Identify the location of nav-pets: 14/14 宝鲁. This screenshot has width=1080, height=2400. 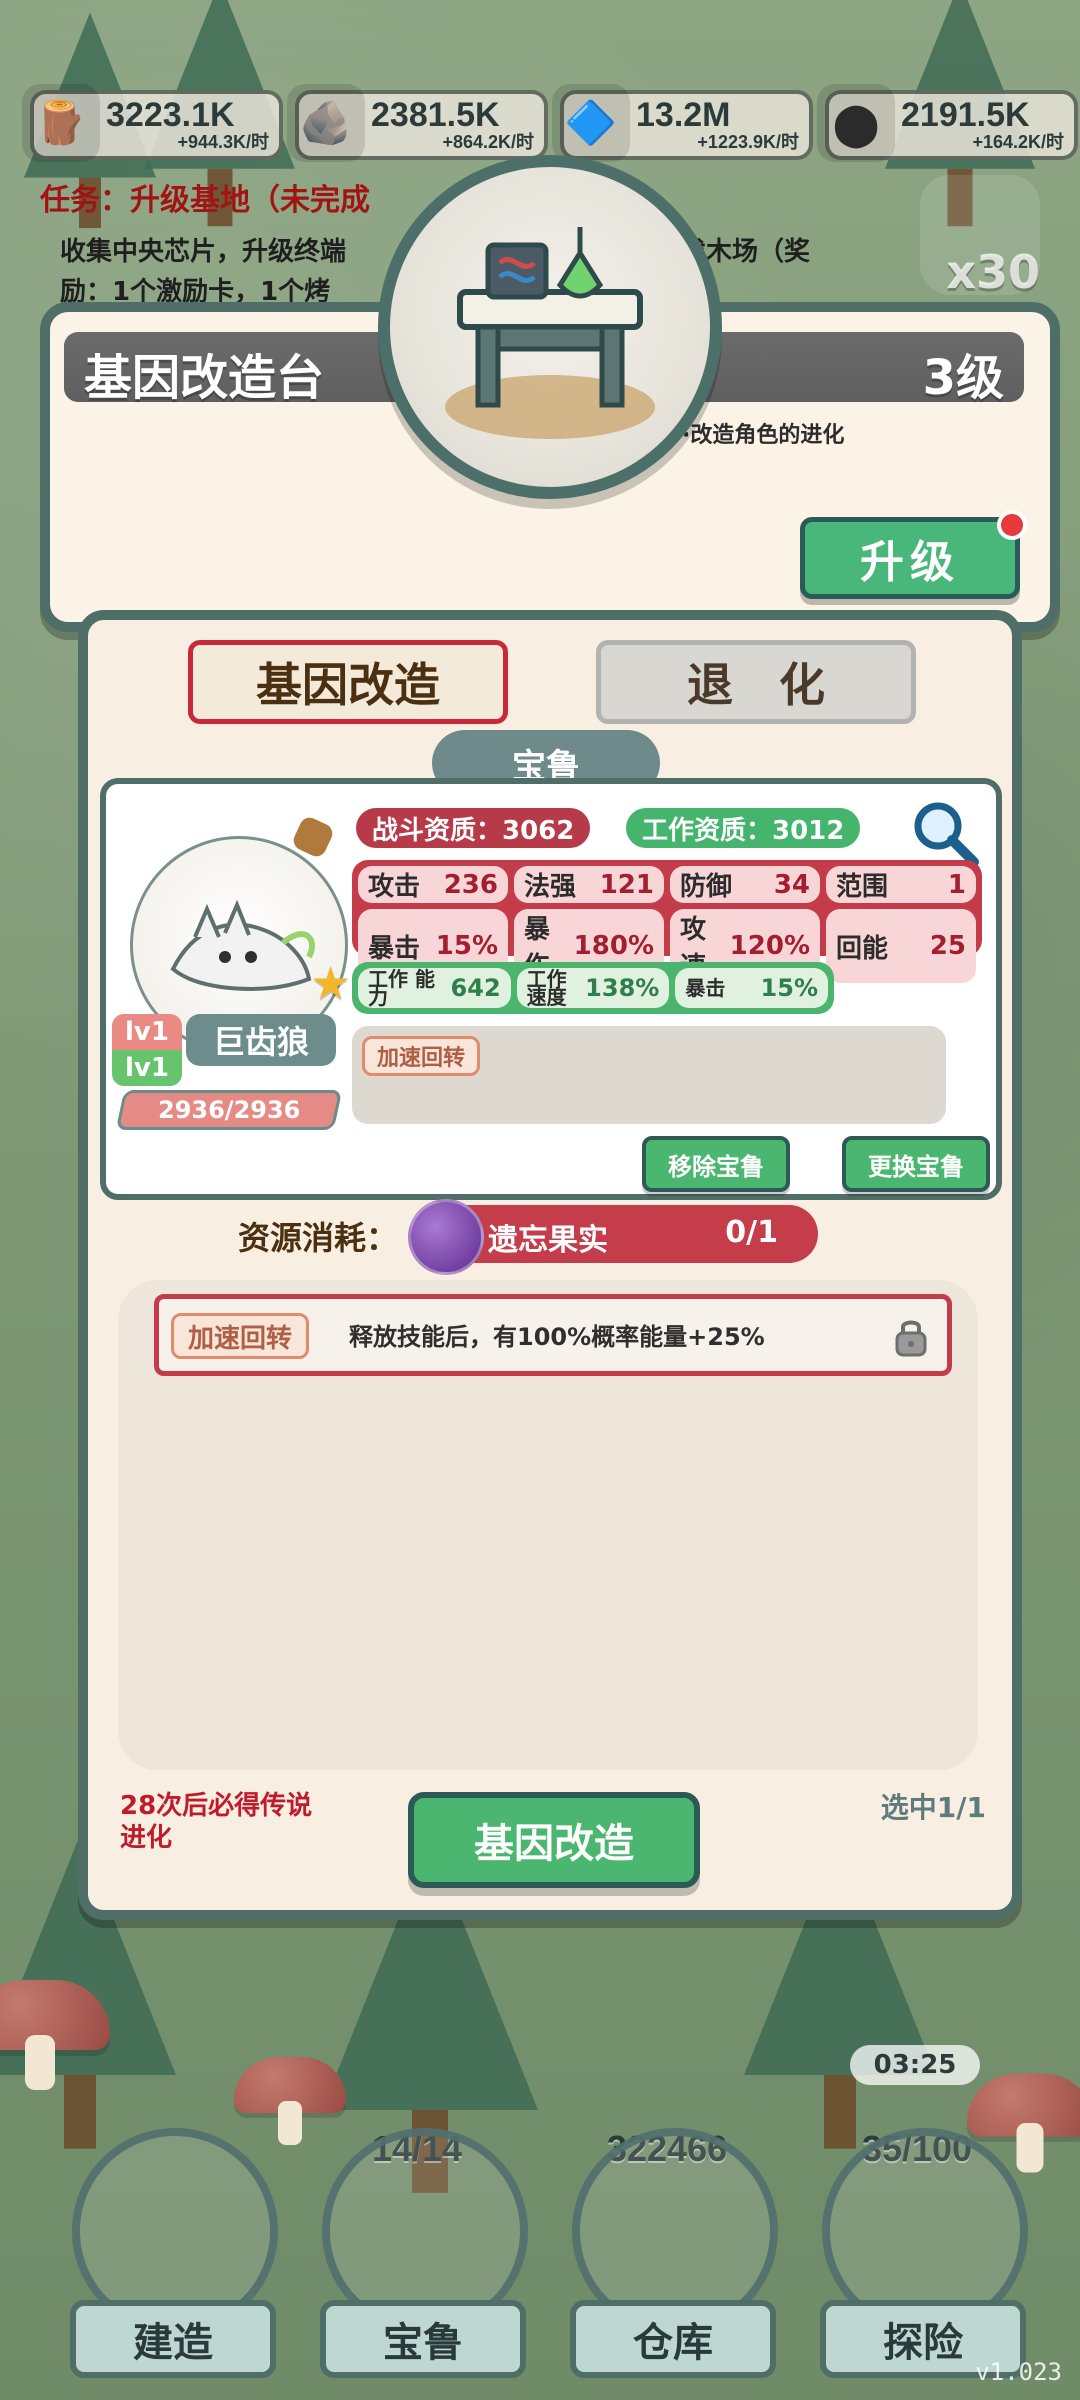
(417, 2218).